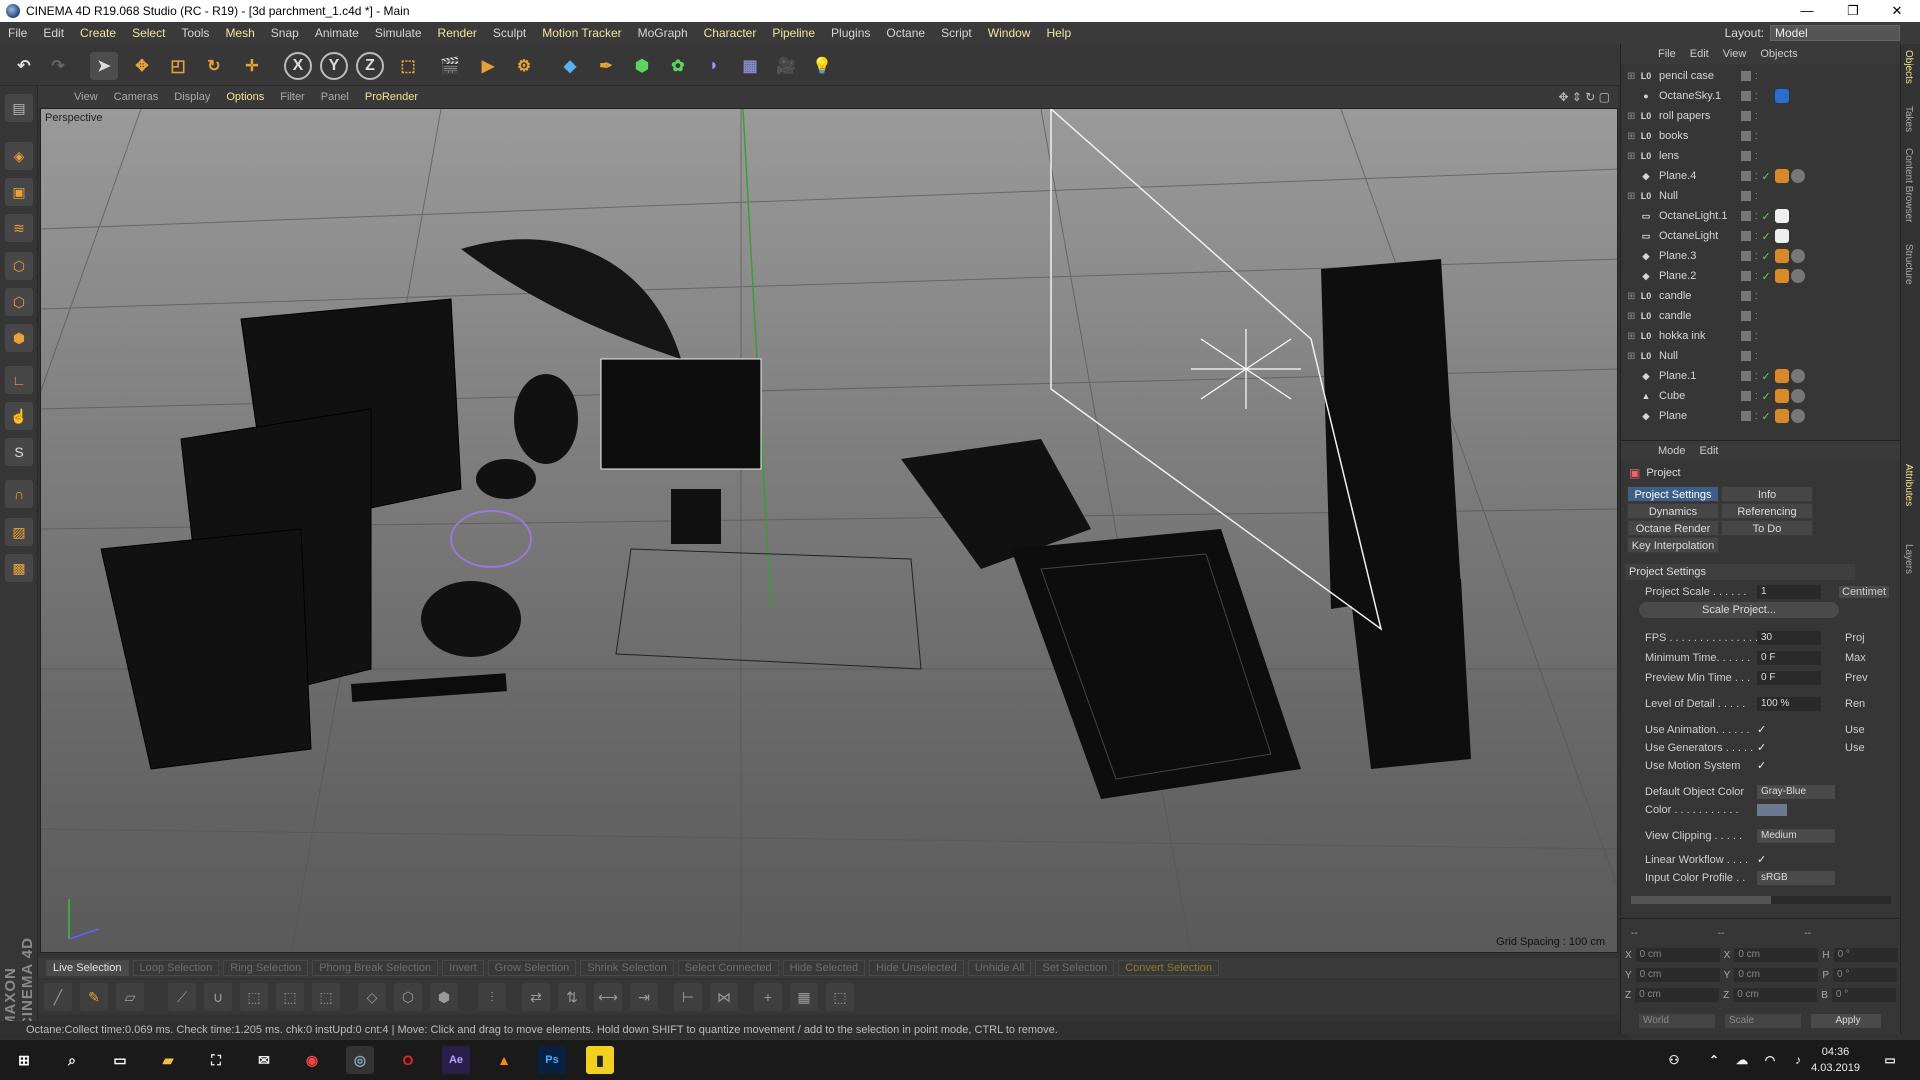 The width and height of the screenshot is (1920, 1080). What do you see at coordinates (375, 968) in the screenshot?
I see `phong-break-selection-button: Phong Break Selection` at bounding box center [375, 968].